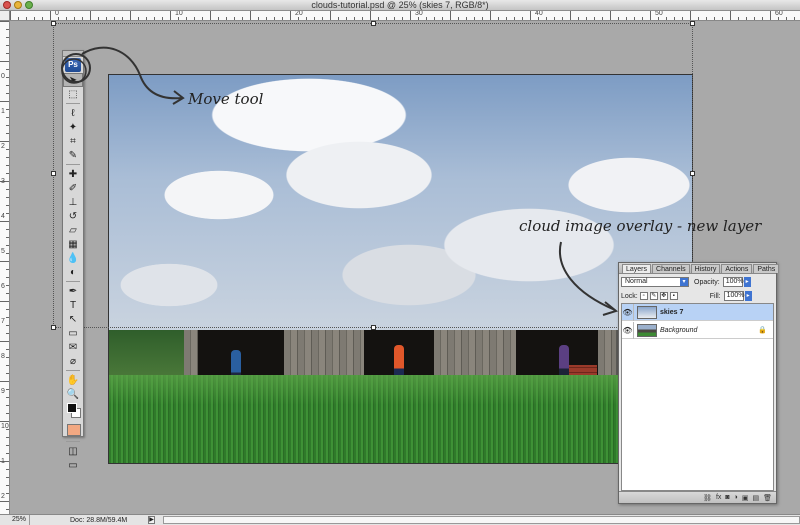 This screenshot has height=525, width=800. What do you see at coordinates (73, 141) in the screenshot?
I see `crop-tool-icon: ⌗` at bounding box center [73, 141].